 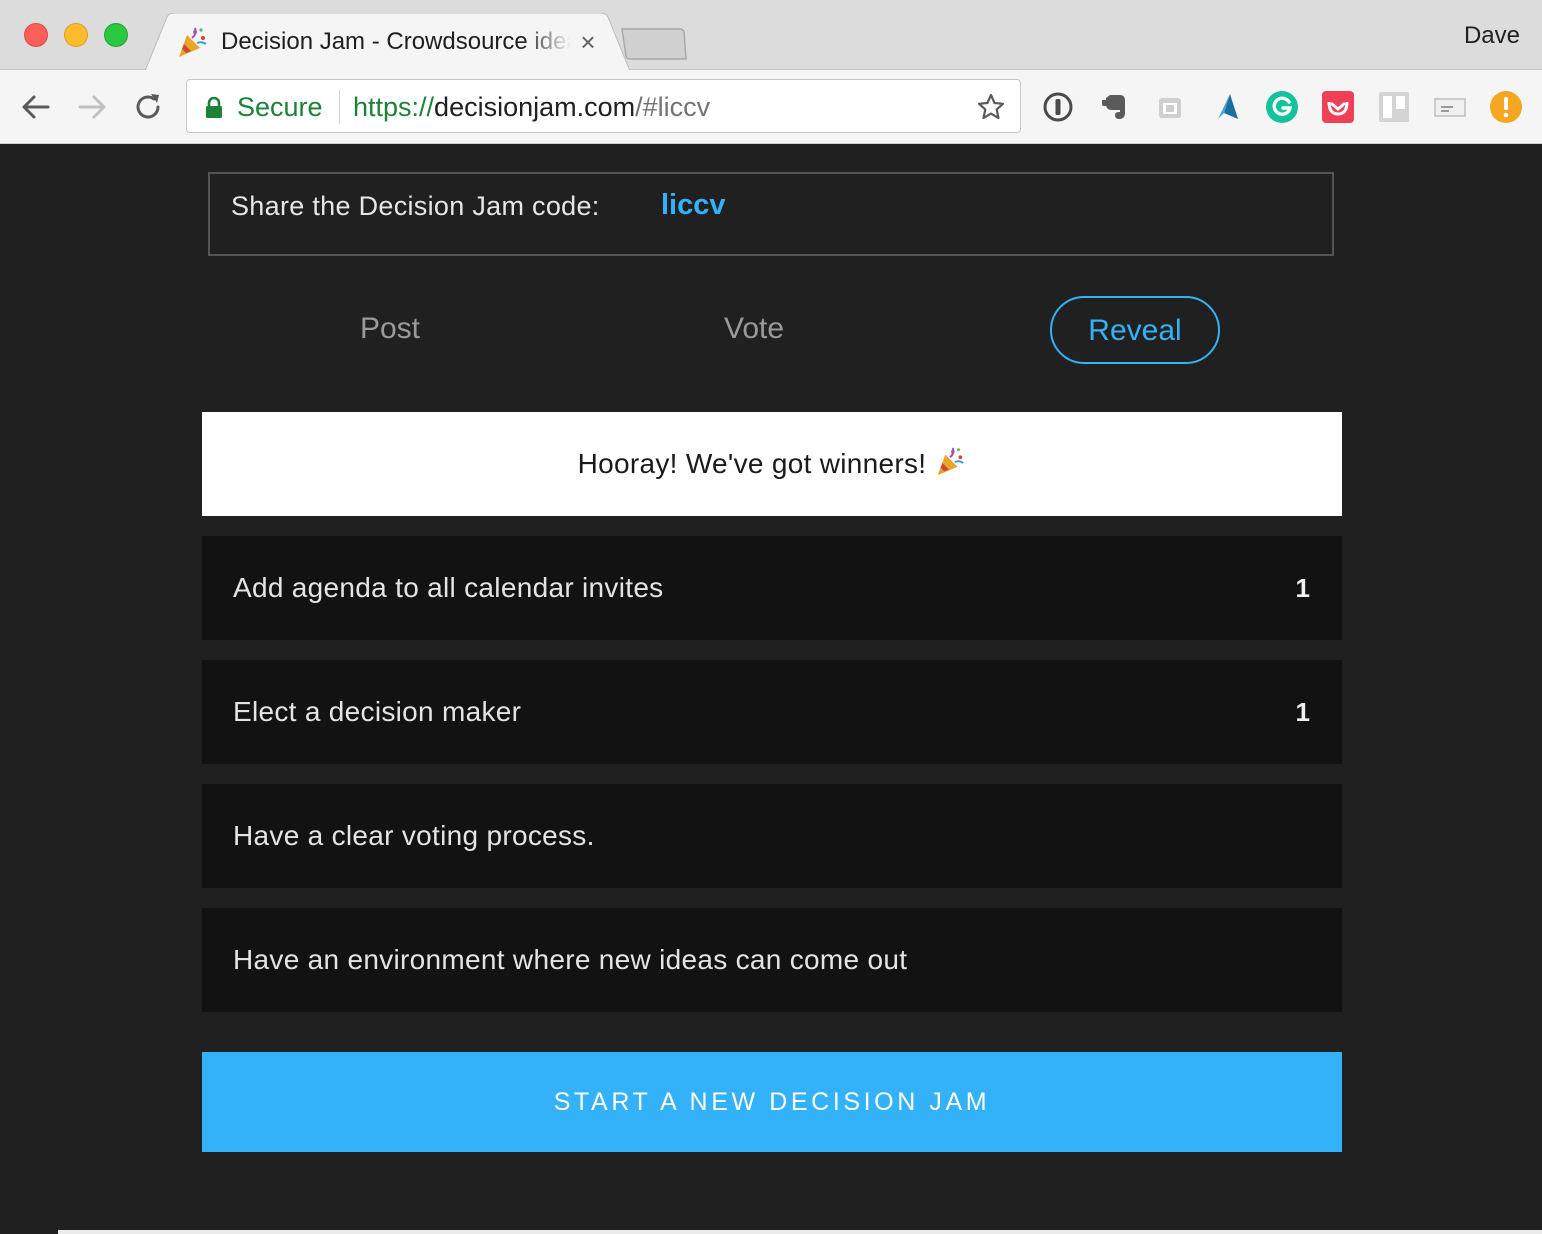 What do you see at coordinates (1338, 107) in the screenshot?
I see `pocket-icon` at bounding box center [1338, 107].